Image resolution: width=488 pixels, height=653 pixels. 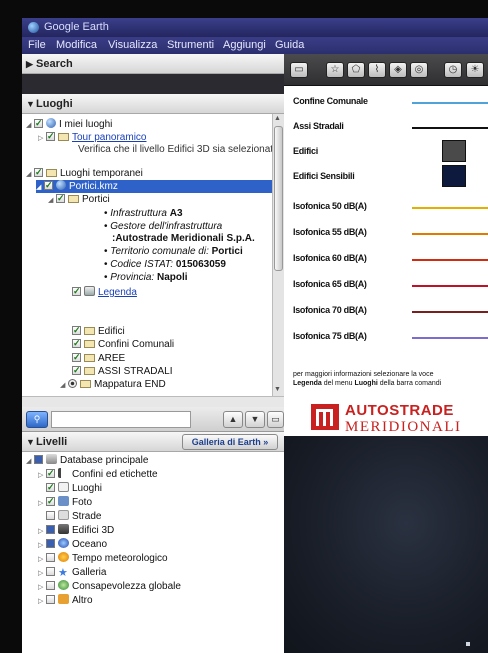 I want to click on tree-item-my-places: ◢ I miei luoghi, so click(x=69, y=124).